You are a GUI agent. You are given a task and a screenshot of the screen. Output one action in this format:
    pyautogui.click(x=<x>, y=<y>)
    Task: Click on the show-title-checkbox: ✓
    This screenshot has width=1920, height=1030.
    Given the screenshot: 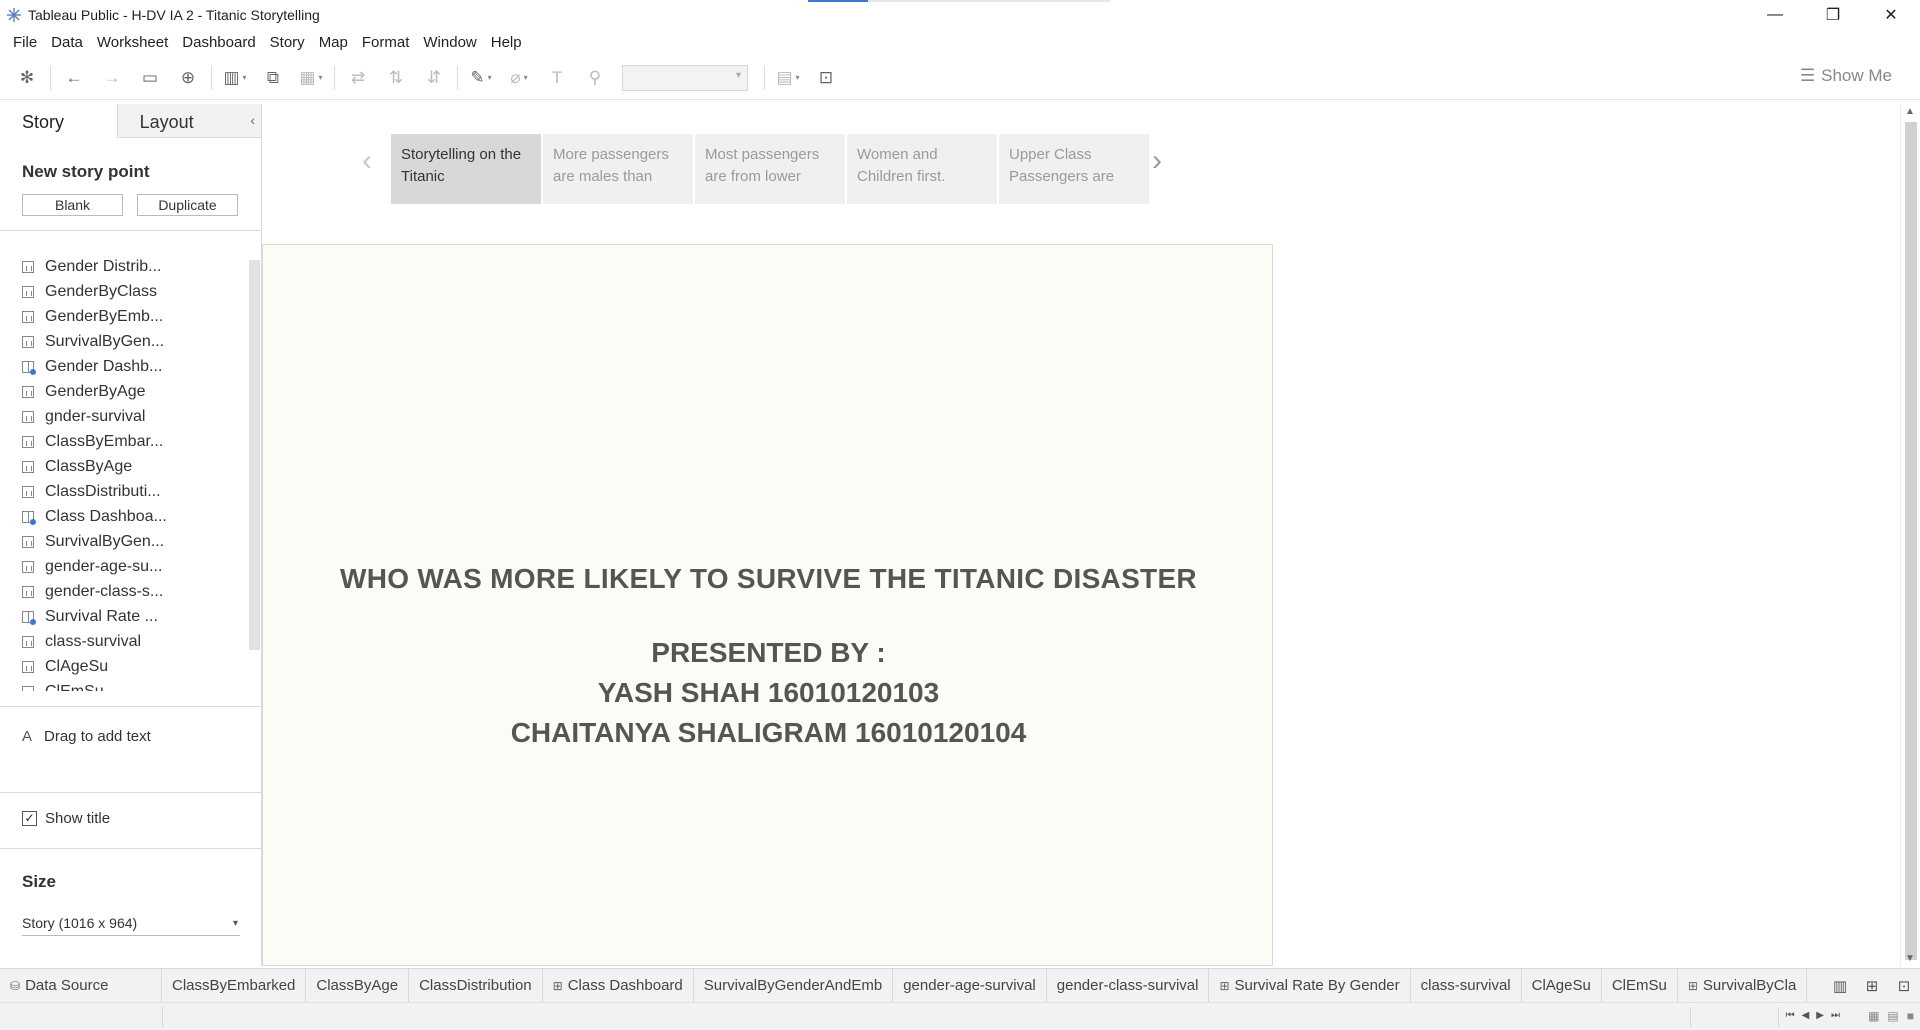 What is the action you would take?
    pyautogui.click(x=29, y=818)
    